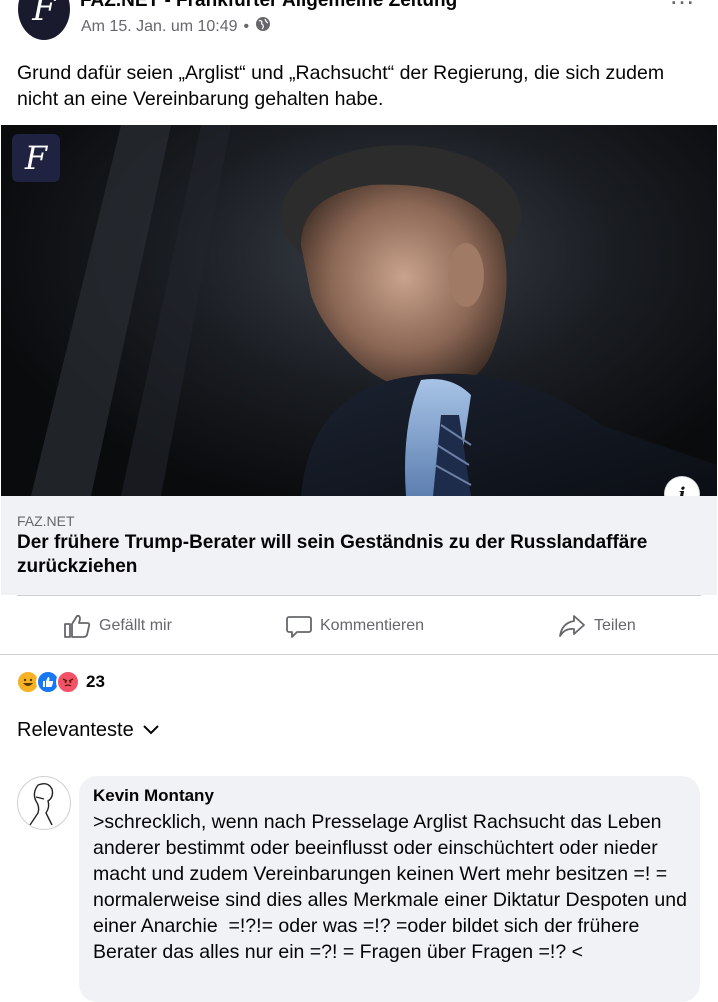  I want to click on page-name: FAZ.NET - Frankfurter Allgemeine Zeitung, so click(268, 6).